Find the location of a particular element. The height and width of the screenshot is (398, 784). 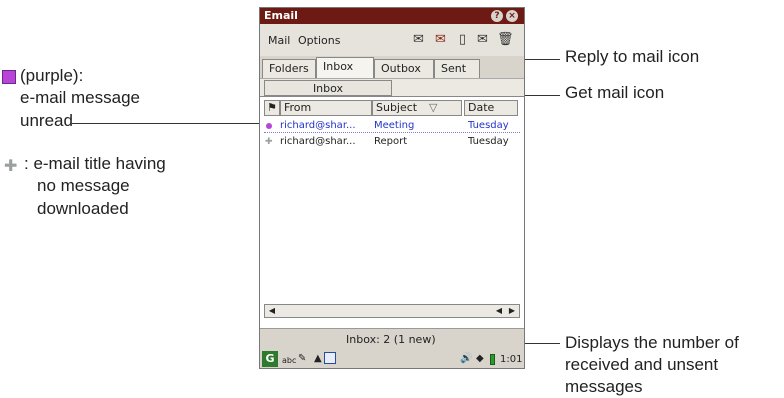

tab-inbox: Inbox is located at coordinates (345, 68).